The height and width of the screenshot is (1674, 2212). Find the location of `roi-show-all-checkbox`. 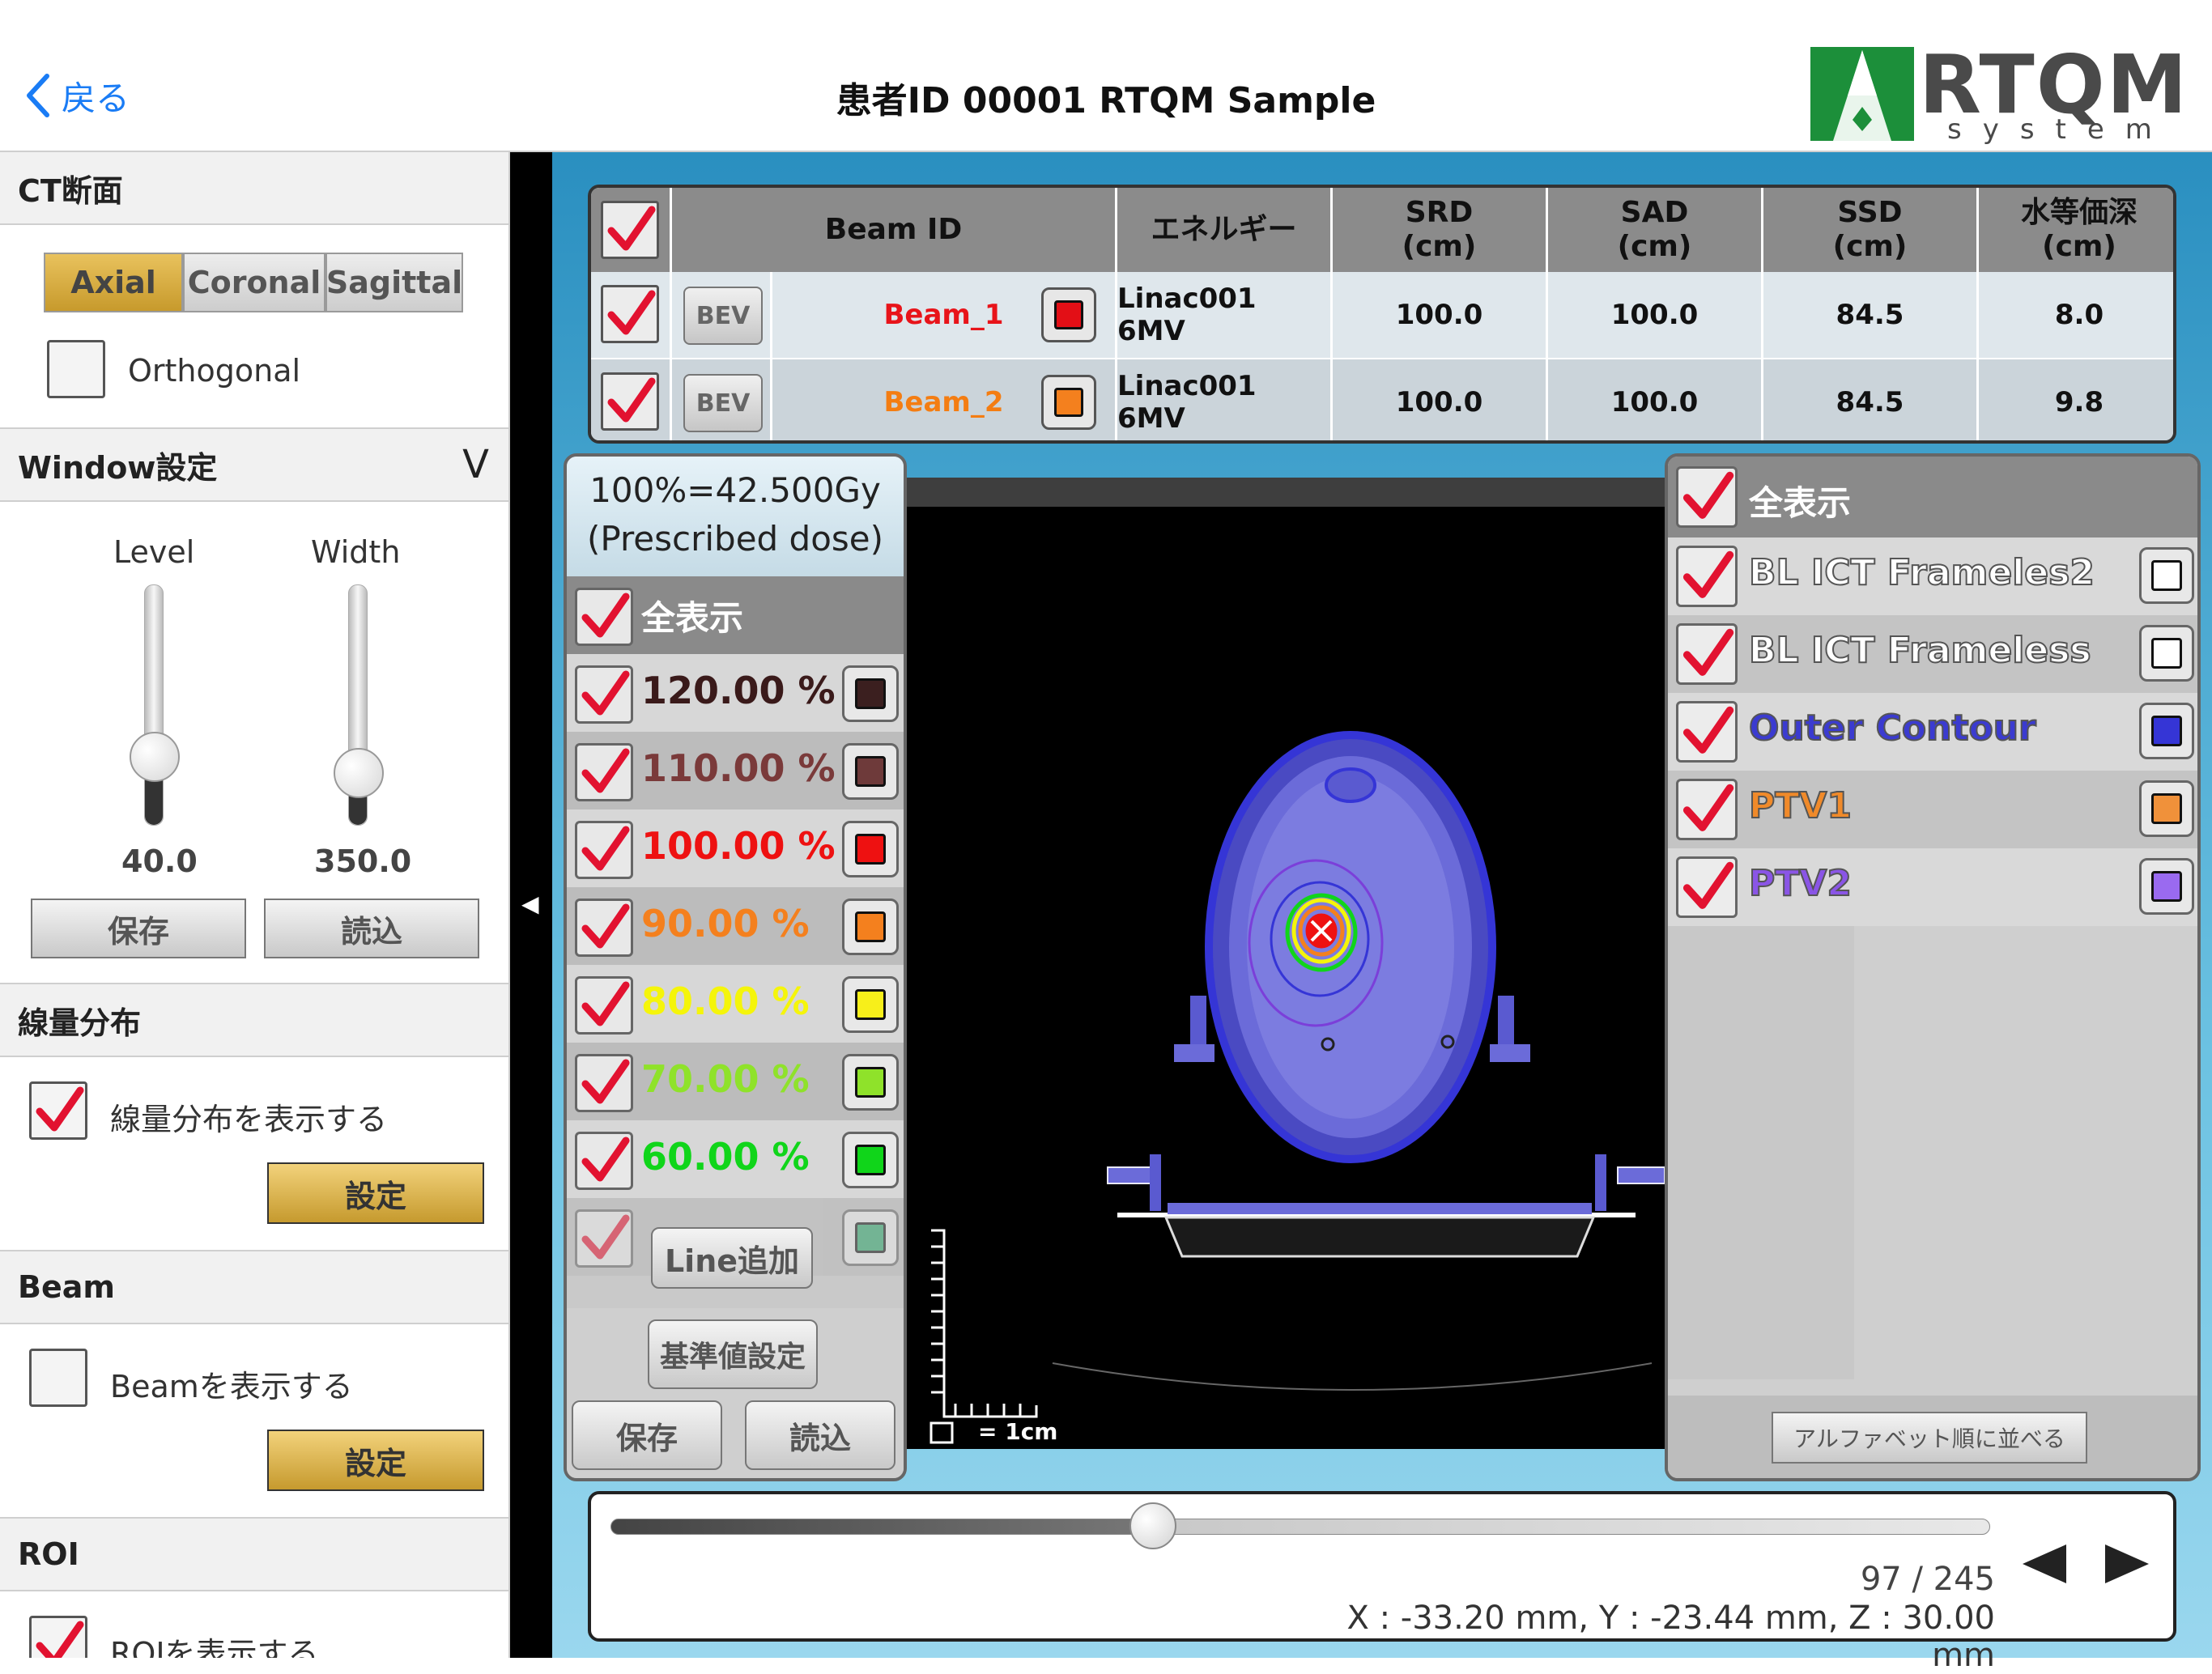

roi-show-all-checkbox is located at coordinates (1707, 497).